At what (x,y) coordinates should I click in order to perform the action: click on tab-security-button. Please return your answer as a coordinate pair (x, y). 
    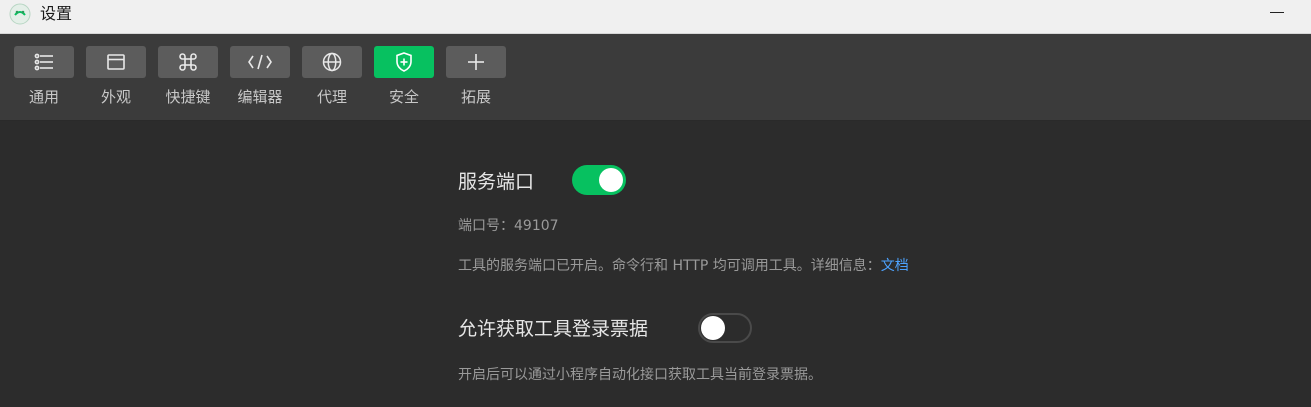
    Looking at the image, I should click on (404, 62).